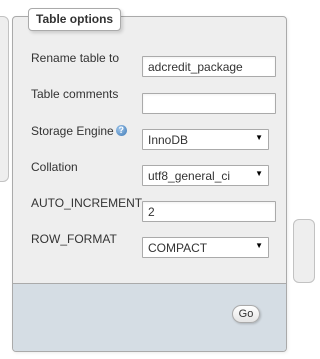 The image size is (320, 359). Describe the element at coordinates (72, 131) in the screenshot. I see `storage-engine-label-text: Storage Engine` at that location.